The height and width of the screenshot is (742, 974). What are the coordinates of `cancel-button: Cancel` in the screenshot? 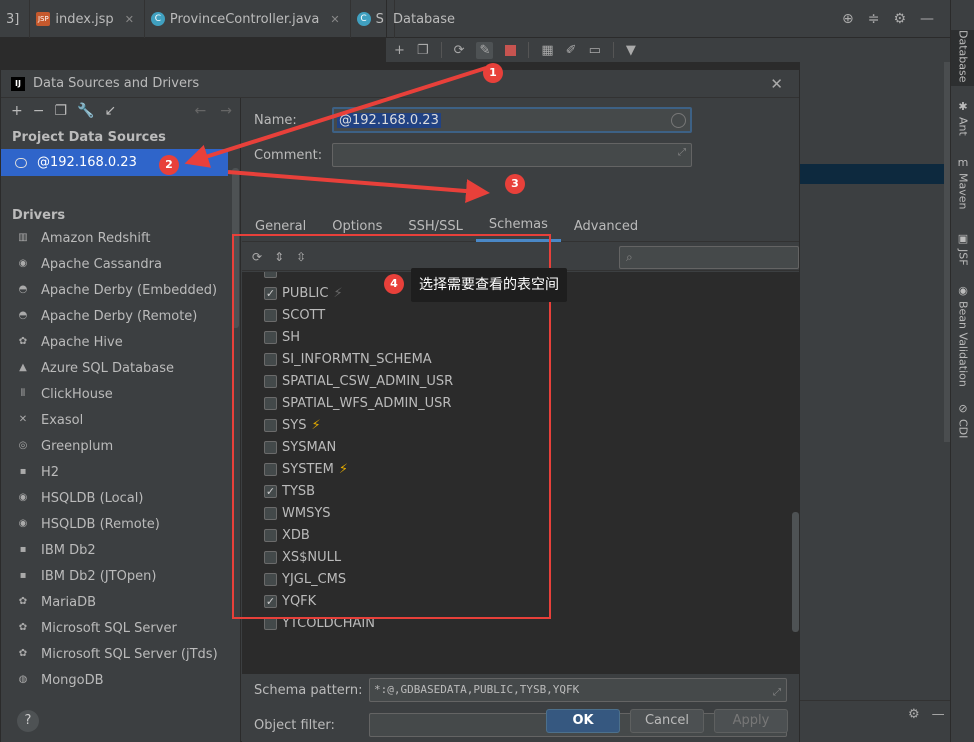 It's located at (667, 721).